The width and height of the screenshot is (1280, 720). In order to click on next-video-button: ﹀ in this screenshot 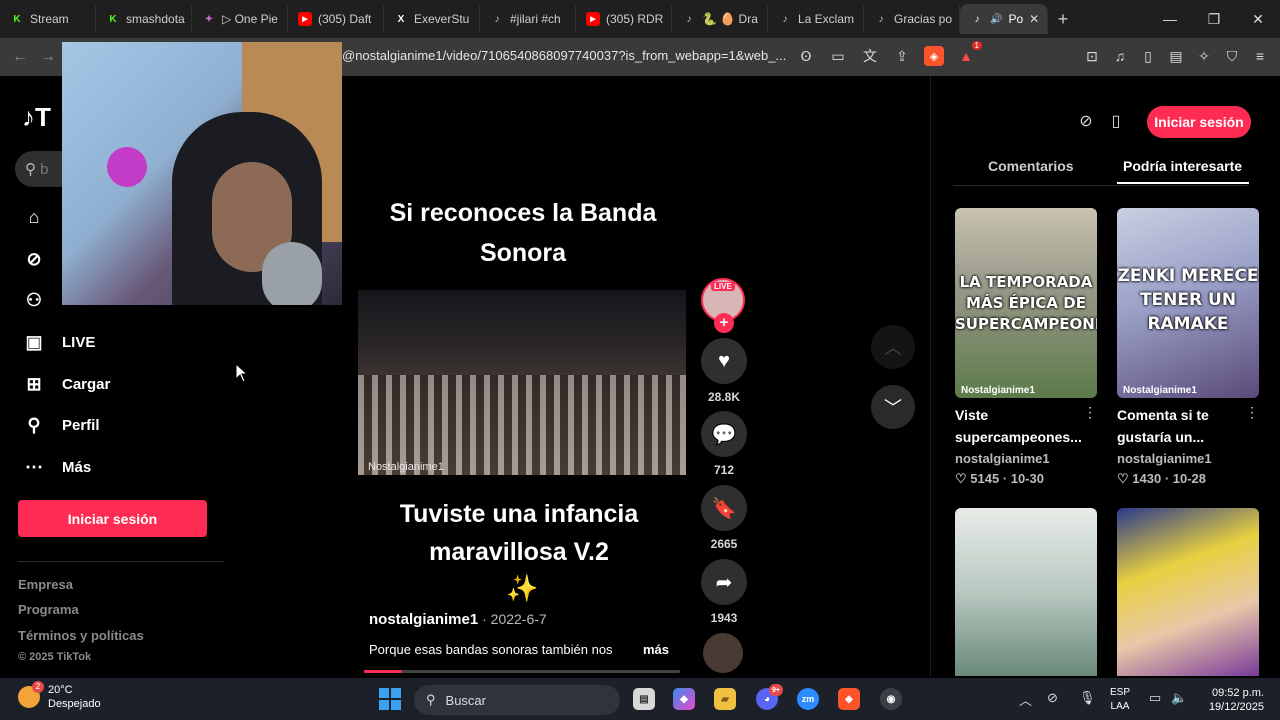, I will do `click(893, 407)`.